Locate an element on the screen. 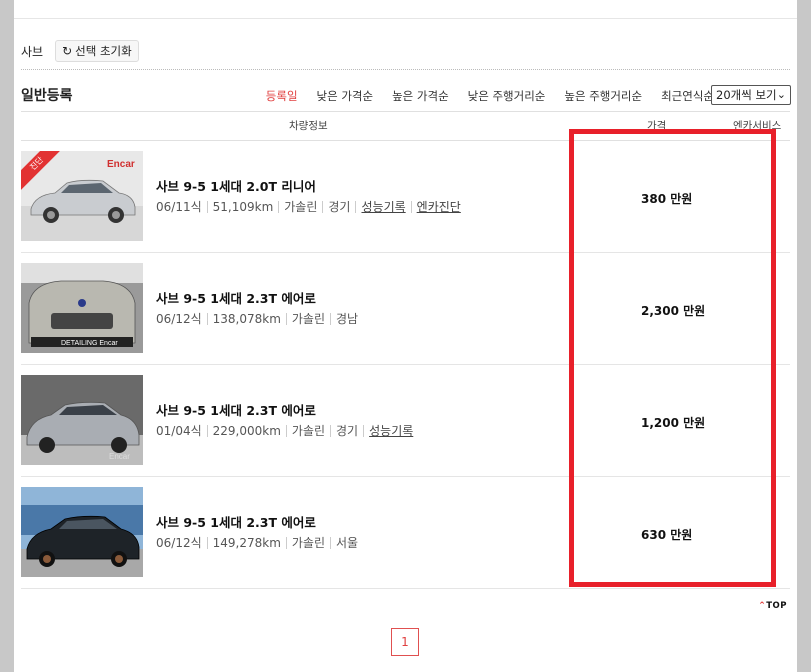 The image size is (811, 672). reset-filter-label: 선택 초기화 is located at coordinates (103, 51).